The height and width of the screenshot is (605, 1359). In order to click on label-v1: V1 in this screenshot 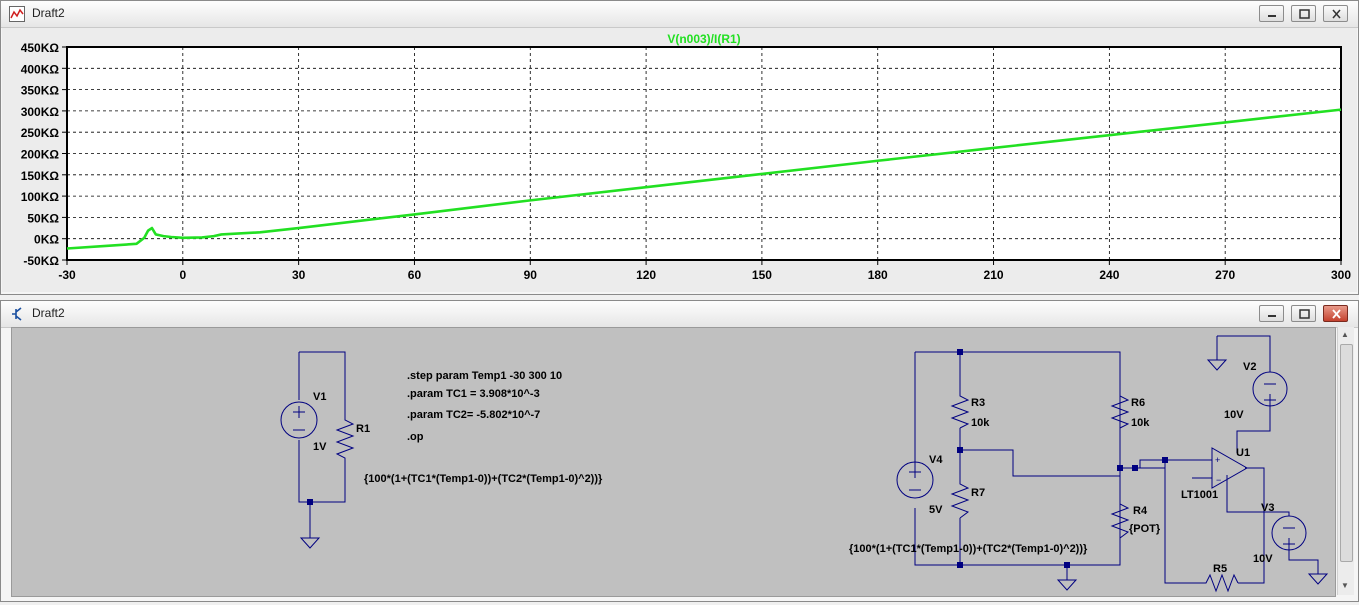, I will do `click(319, 397)`.